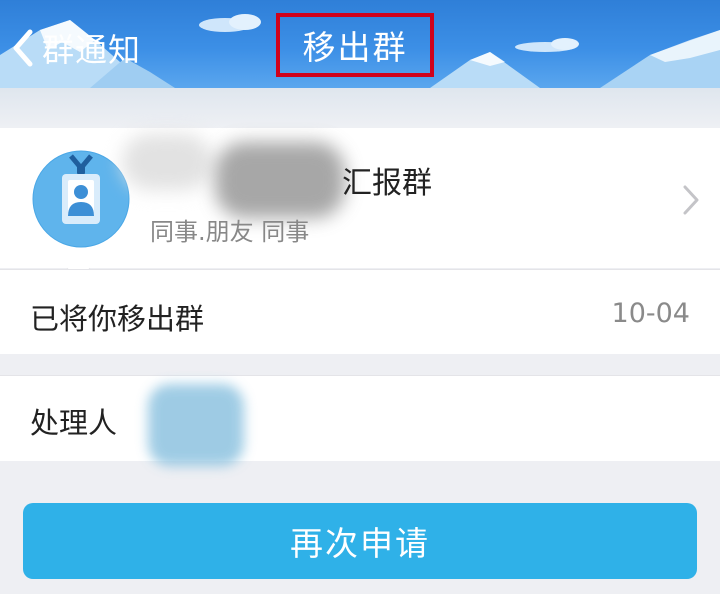 The image size is (720, 594). I want to click on back-button: 群通知, so click(74, 48).